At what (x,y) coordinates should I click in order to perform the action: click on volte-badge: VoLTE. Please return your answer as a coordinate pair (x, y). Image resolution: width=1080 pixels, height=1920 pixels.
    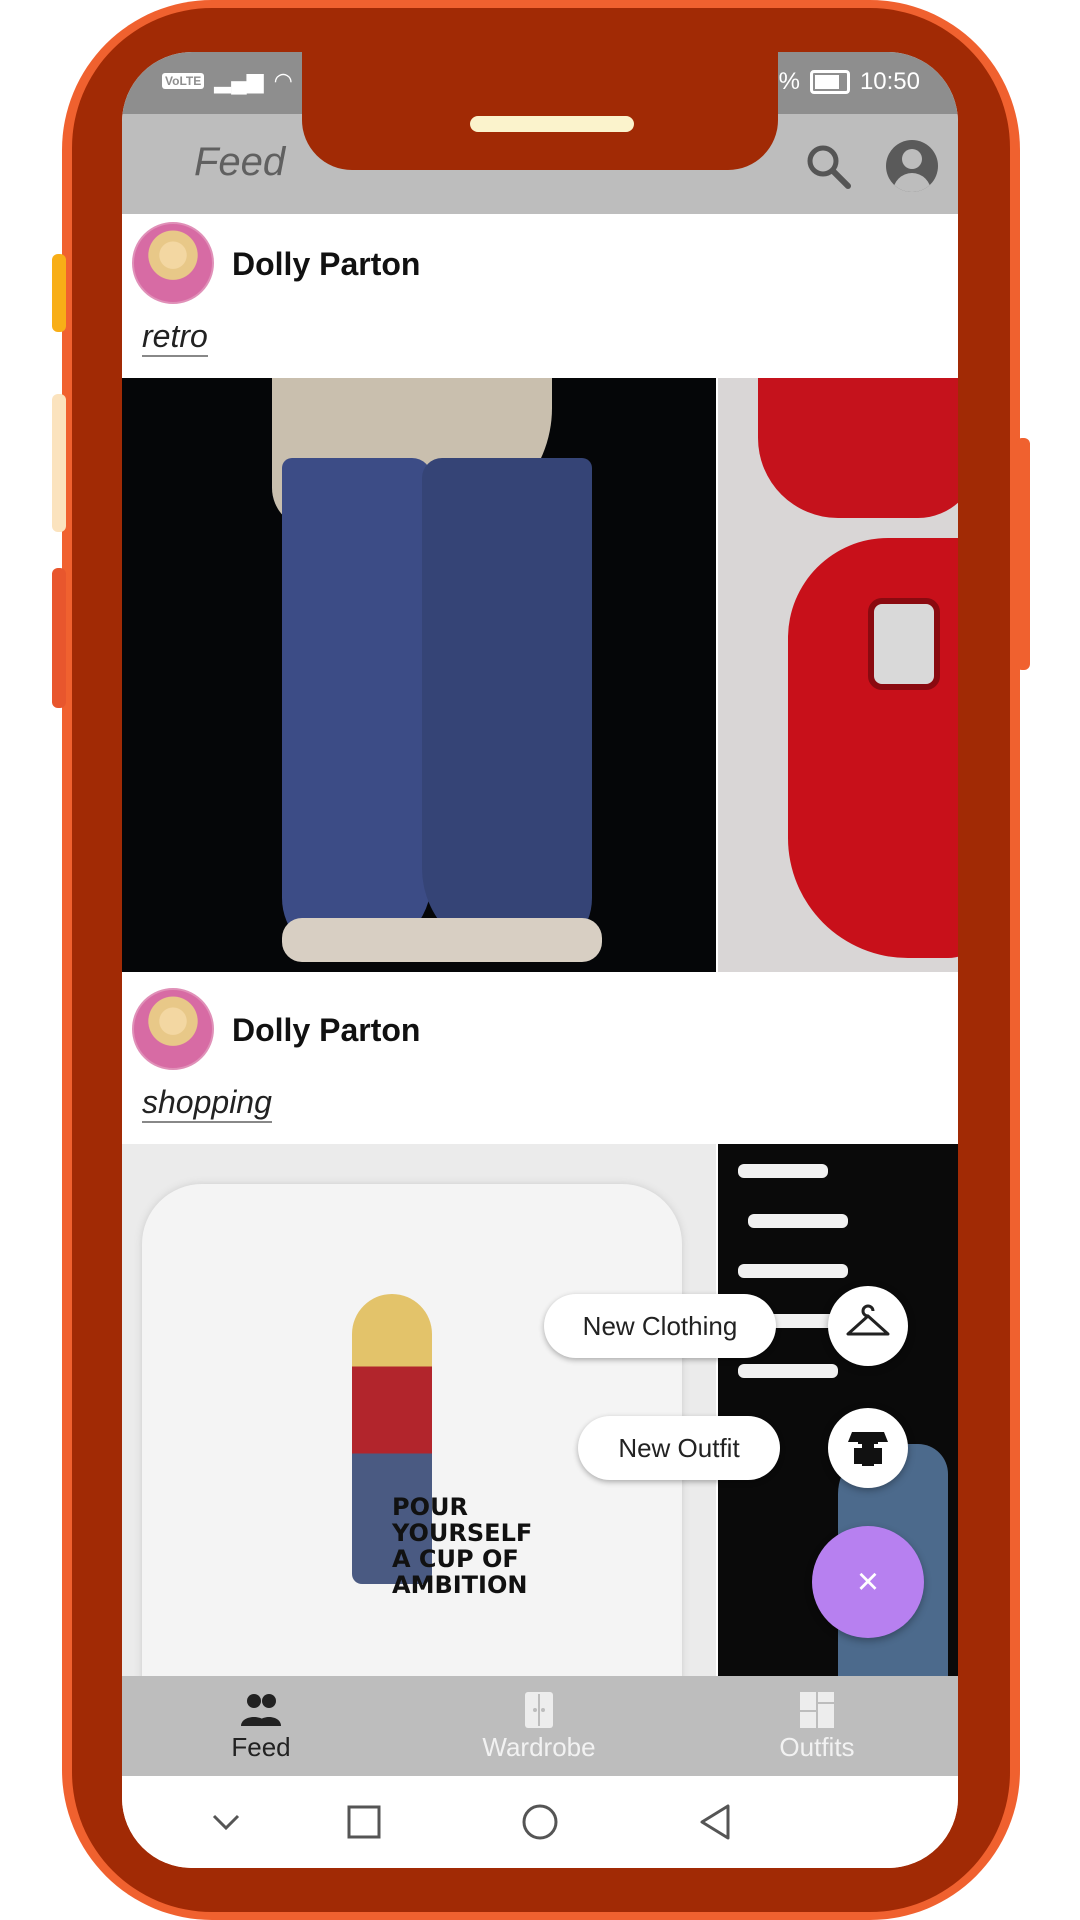
    Looking at the image, I should click on (183, 81).